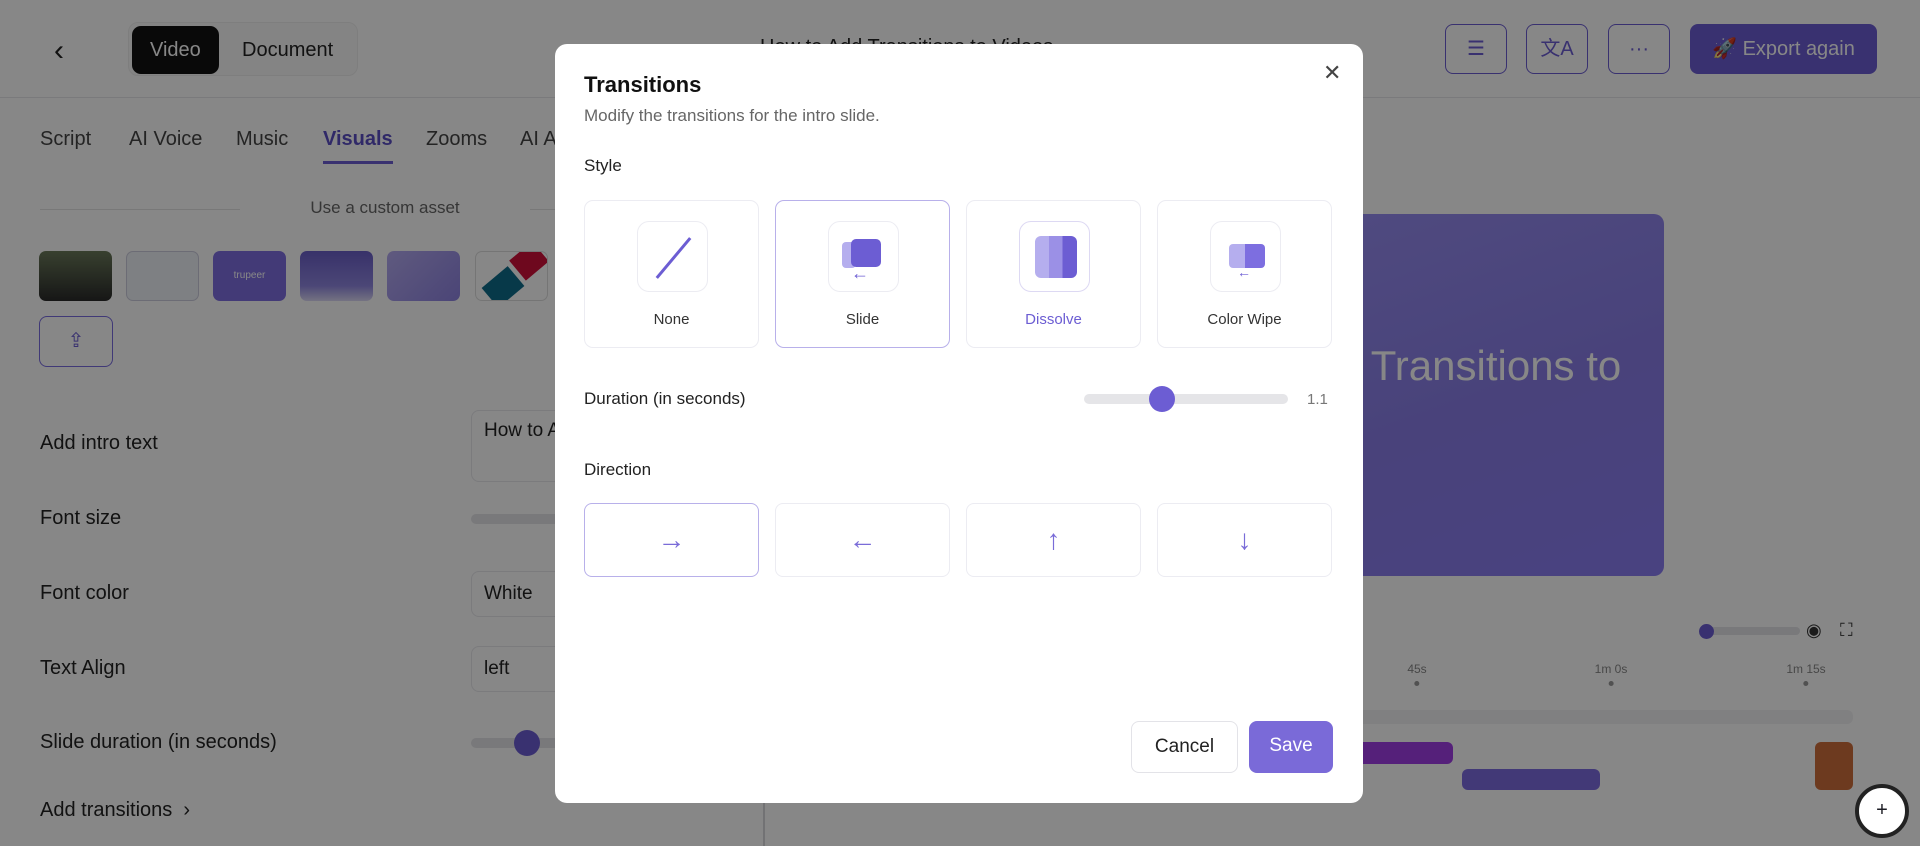 This screenshot has height=846, width=1920. What do you see at coordinates (643, 84) in the screenshot?
I see `modal-title: Transitions` at bounding box center [643, 84].